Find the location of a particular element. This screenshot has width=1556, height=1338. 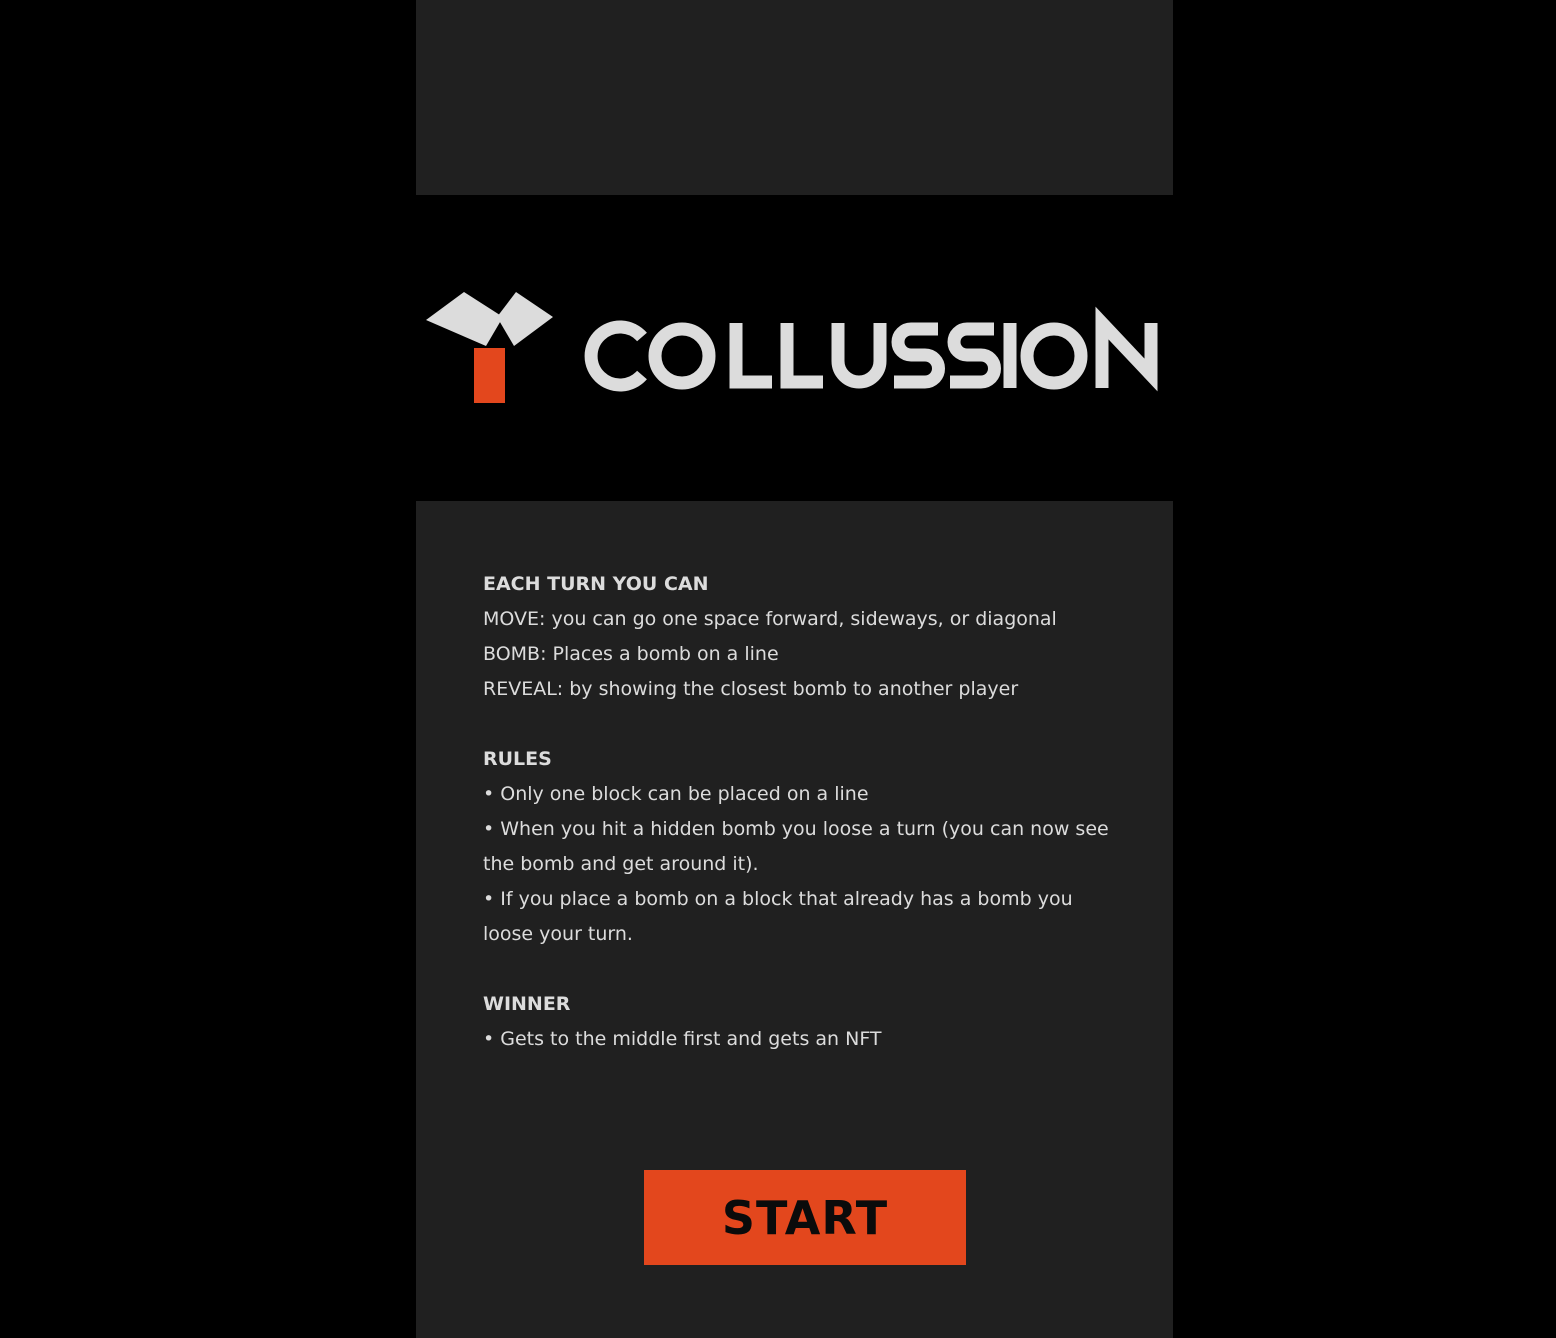

each-turn-heading: EACH TURN YOU CAN is located at coordinates (596, 584).